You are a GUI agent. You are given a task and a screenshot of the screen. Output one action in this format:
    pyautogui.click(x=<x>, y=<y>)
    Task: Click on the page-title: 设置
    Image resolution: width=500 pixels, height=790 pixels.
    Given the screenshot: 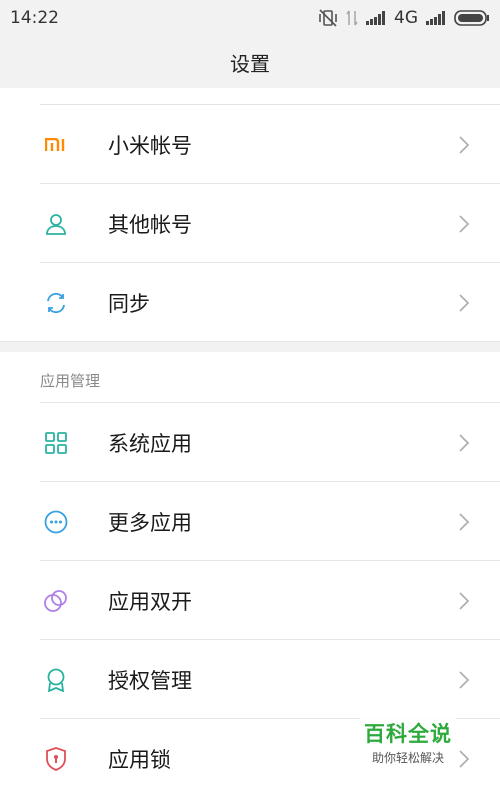 What is the action you would take?
    pyautogui.click(x=250, y=63)
    